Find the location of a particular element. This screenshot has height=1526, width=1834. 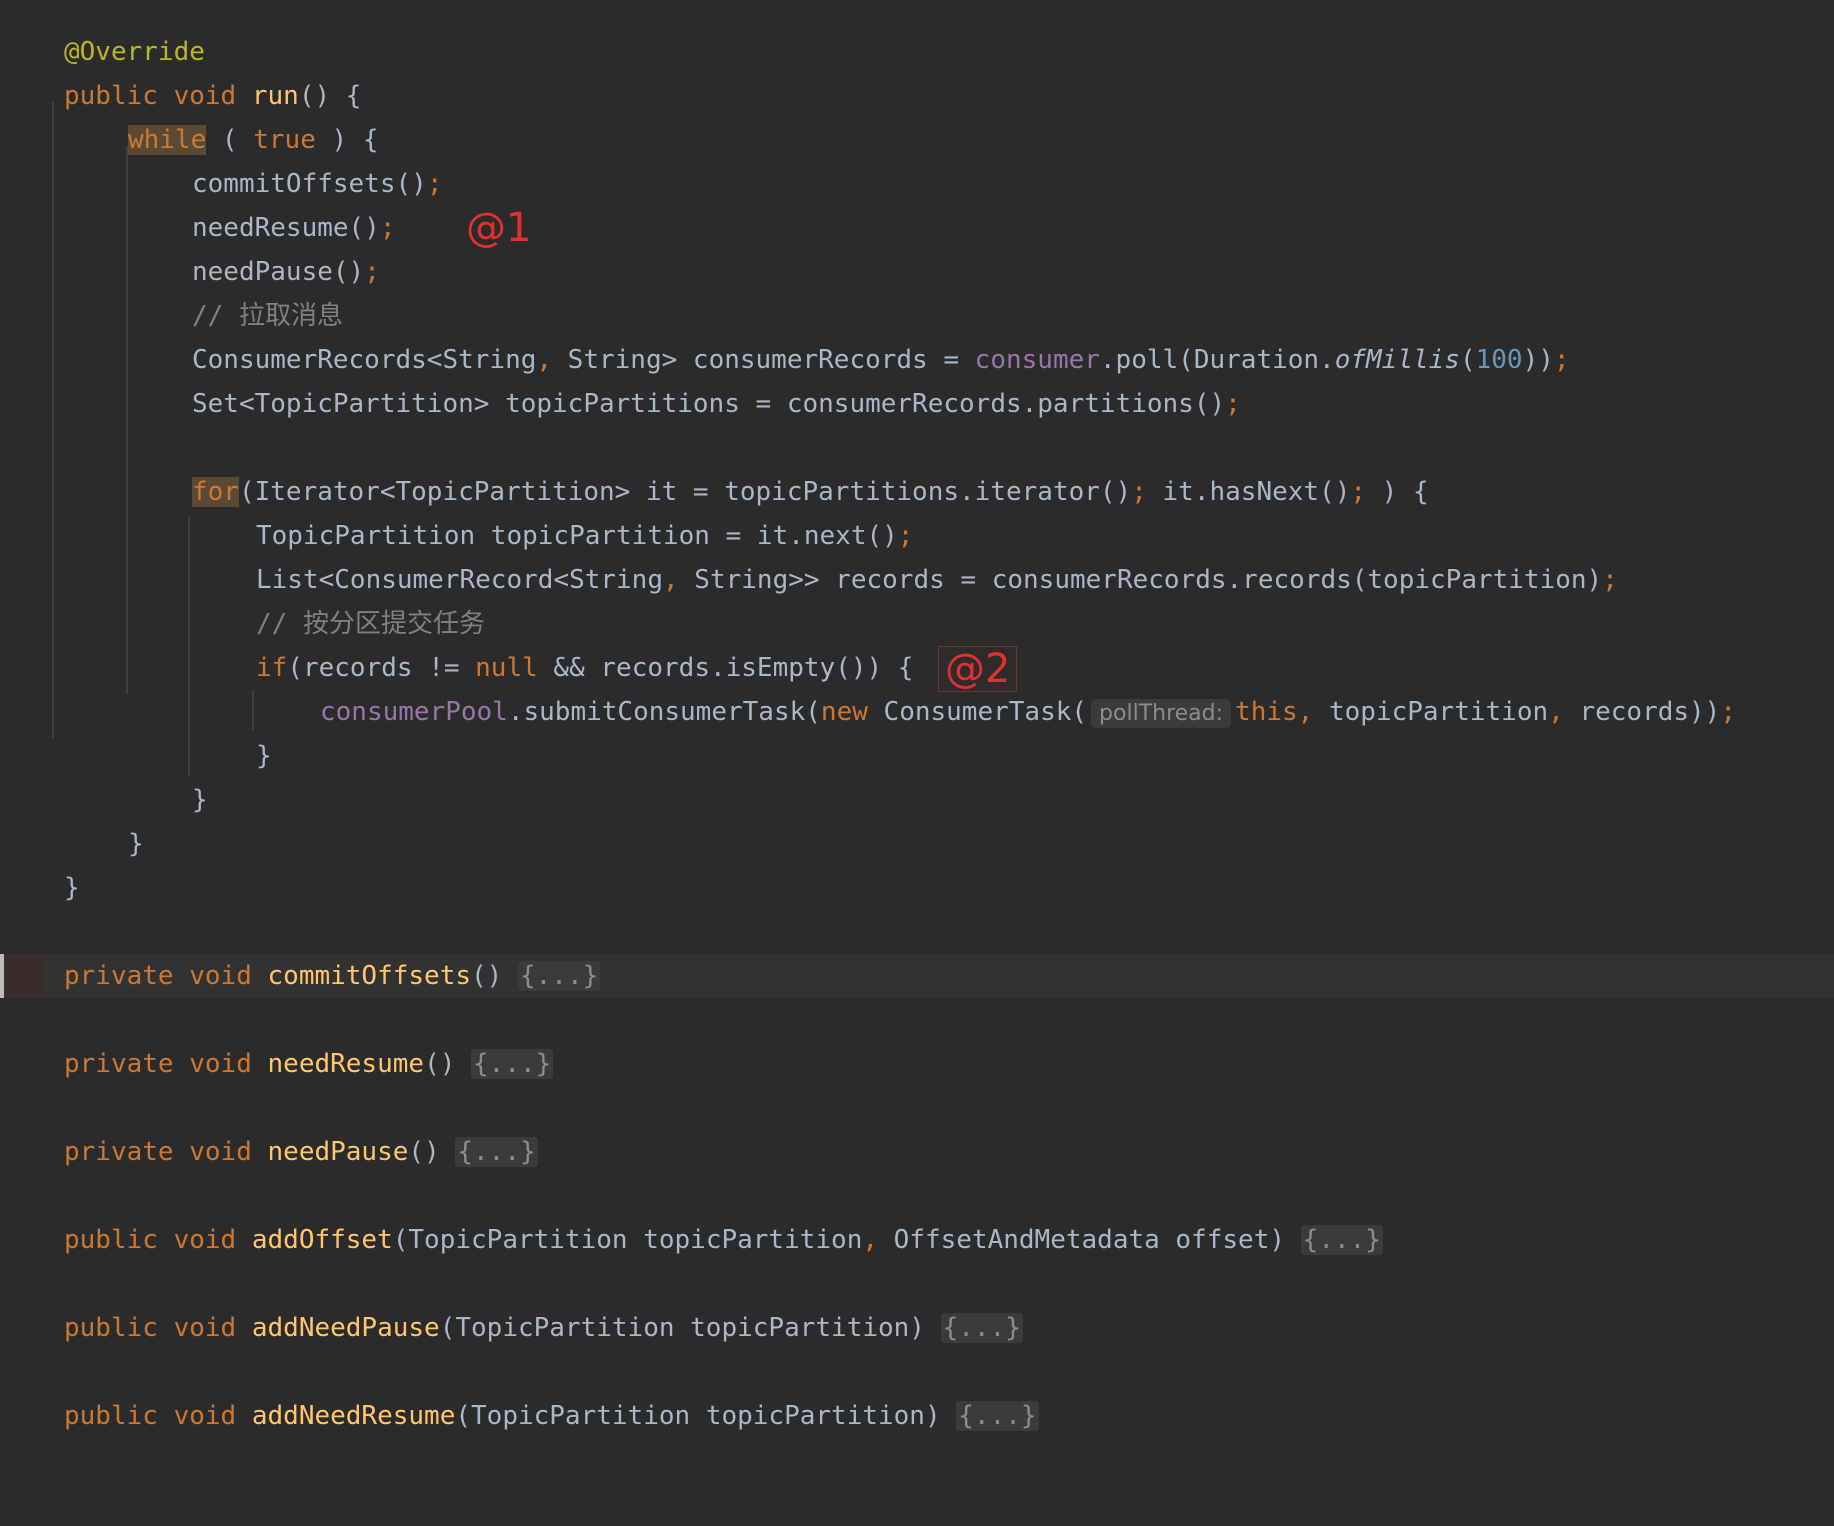

code-line: needResume(); @1 is located at coordinates (917, 228).